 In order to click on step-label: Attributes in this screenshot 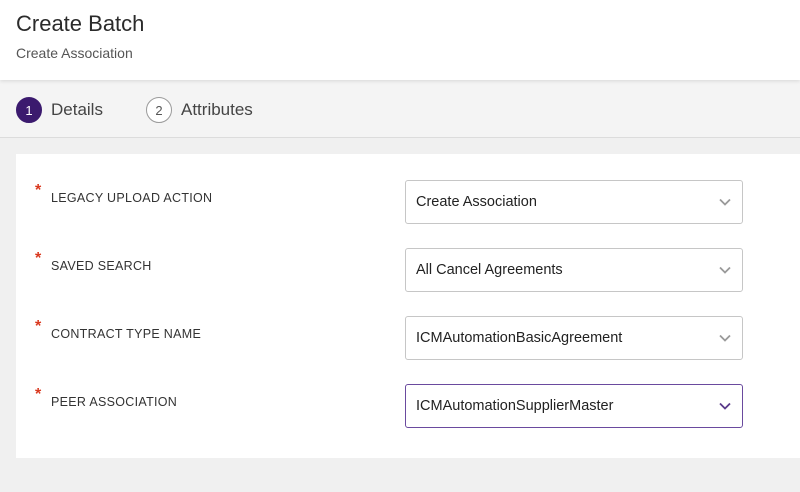, I will do `click(217, 109)`.